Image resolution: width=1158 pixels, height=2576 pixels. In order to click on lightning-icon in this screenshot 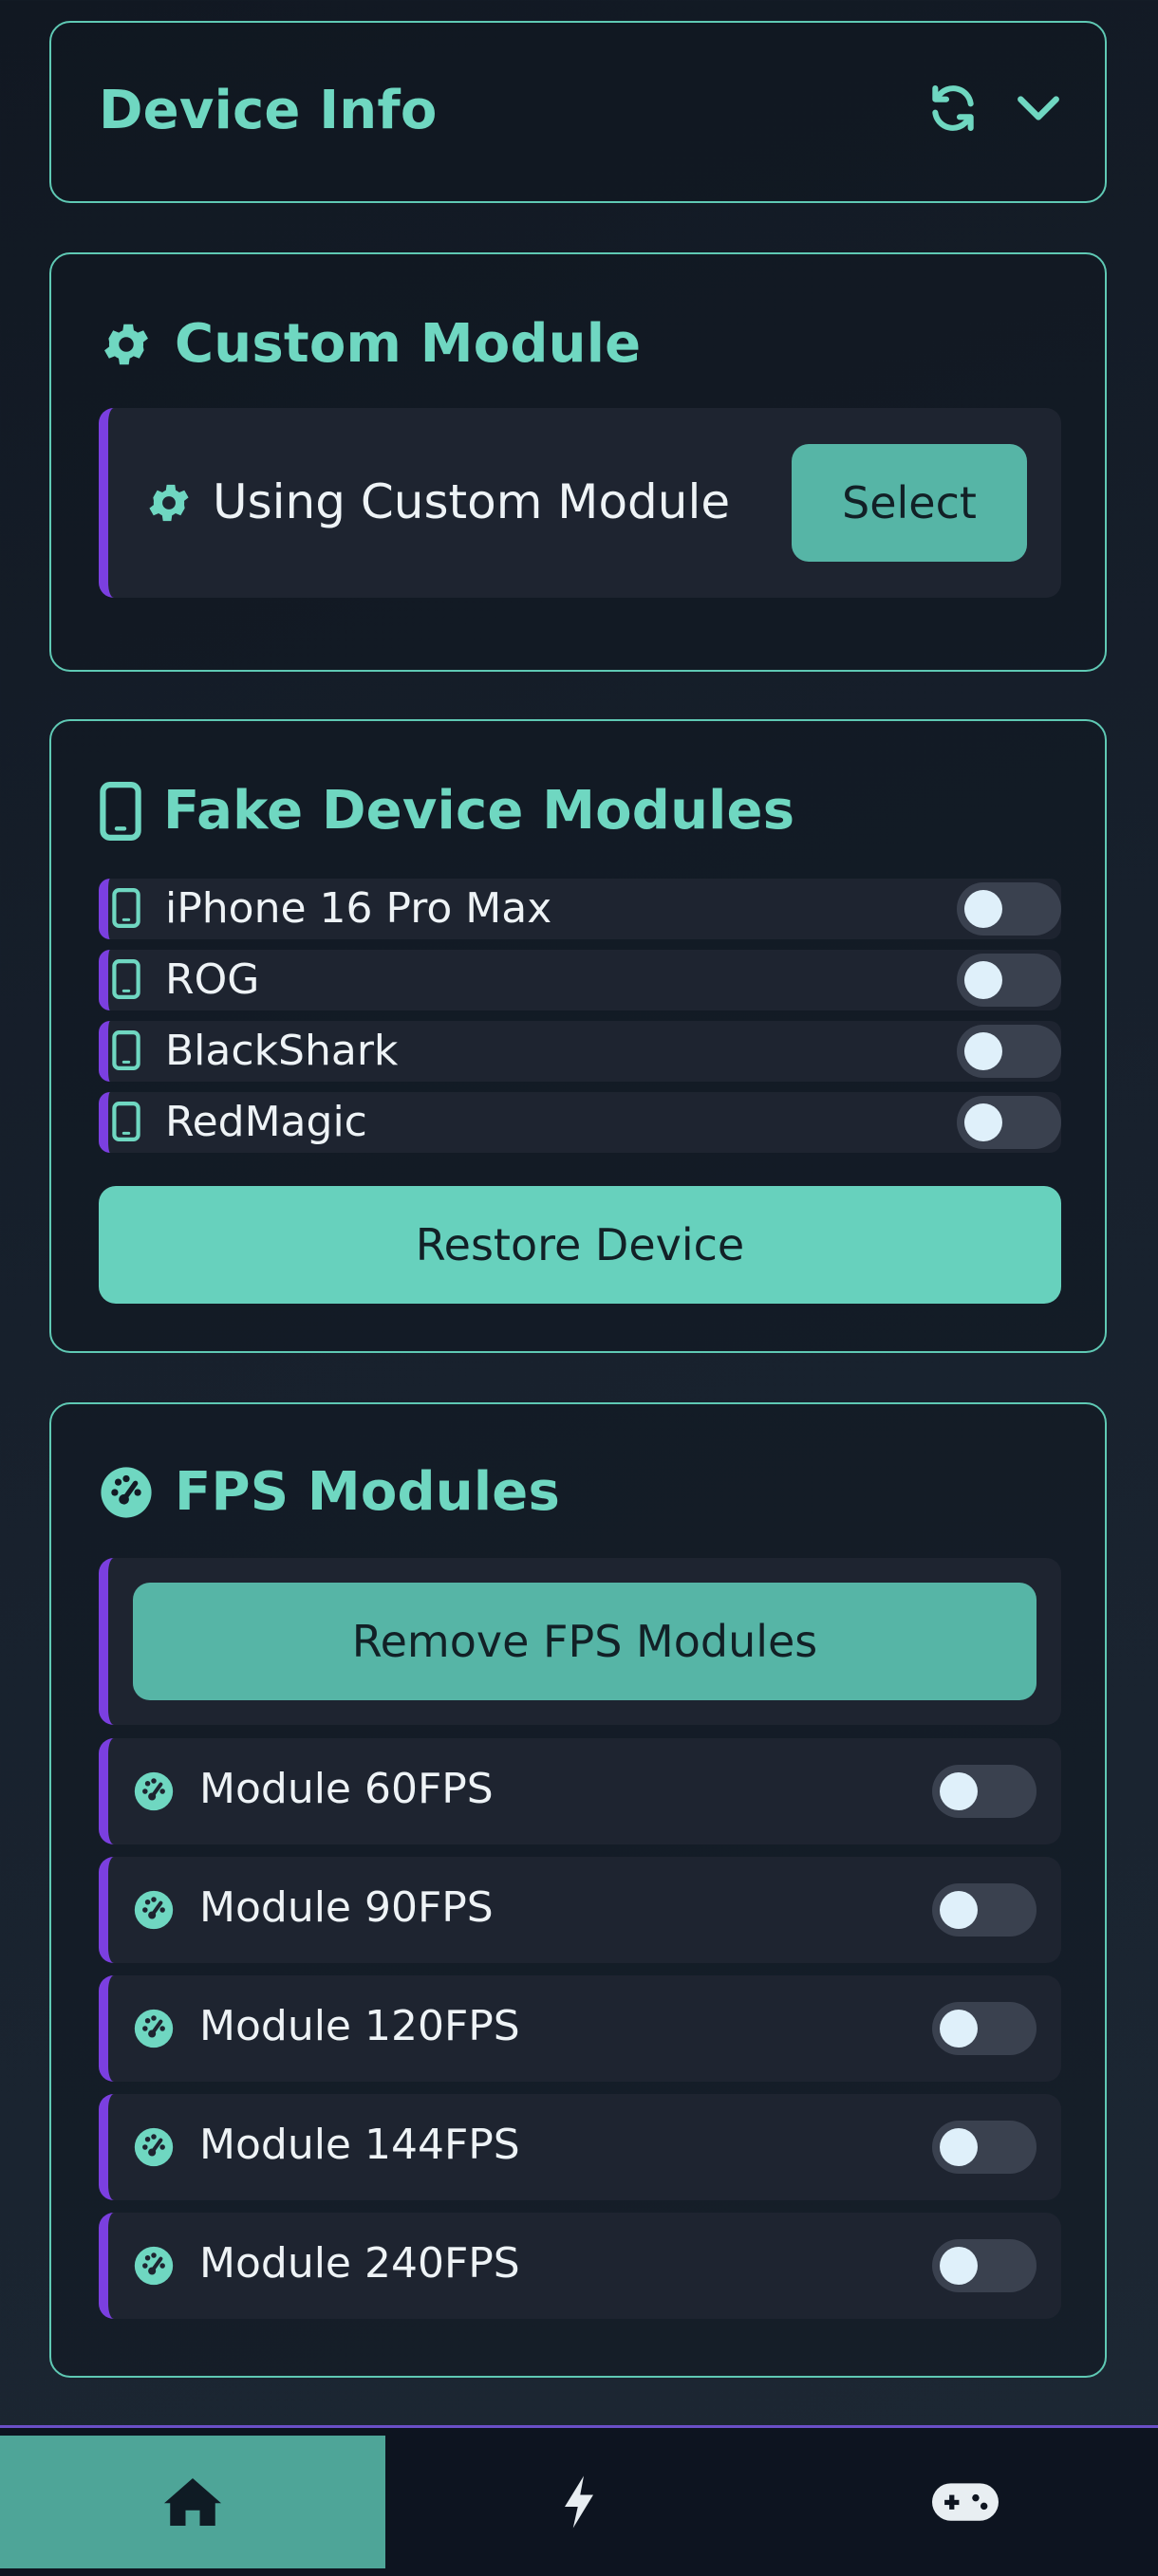, I will do `click(579, 2502)`.